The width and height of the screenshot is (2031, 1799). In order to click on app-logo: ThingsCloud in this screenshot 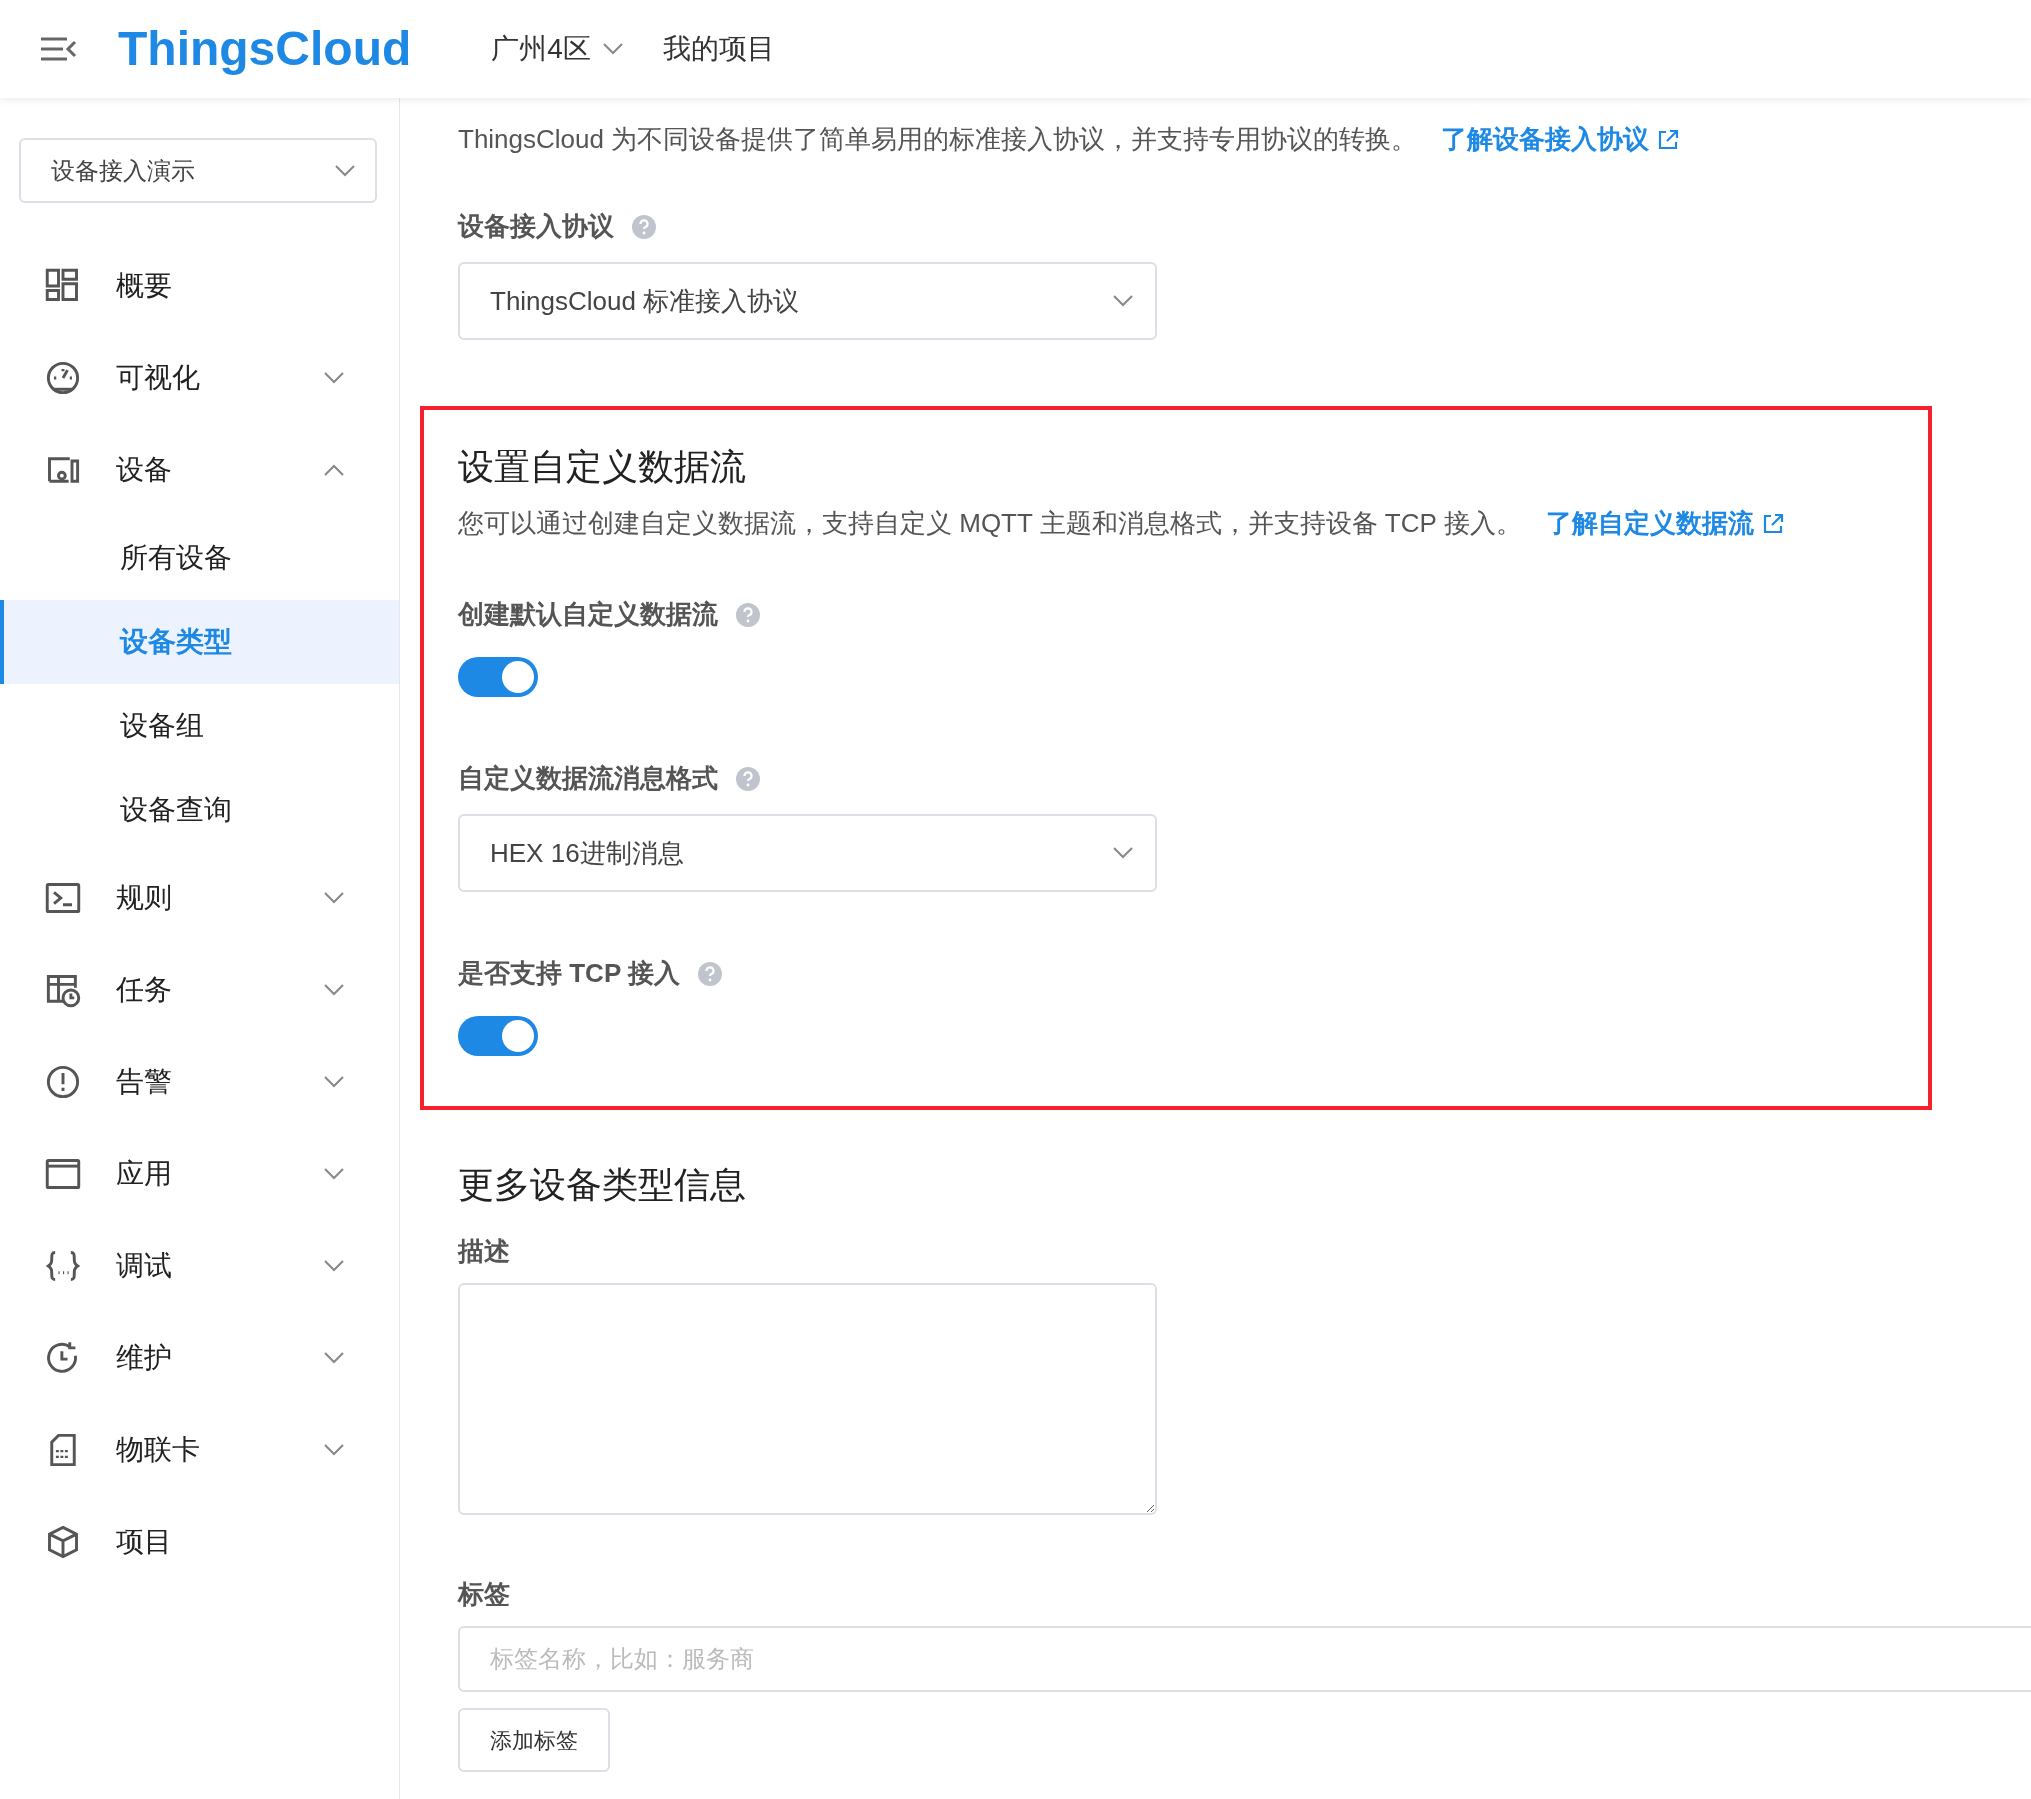, I will do `click(265, 49)`.